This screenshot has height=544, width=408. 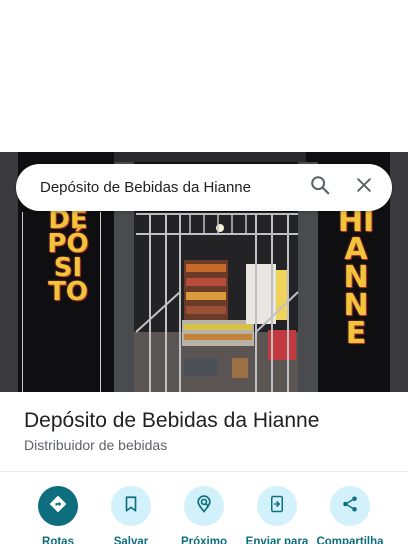 I want to click on place-category: Distribuidor de bebidas, so click(x=96, y=445).